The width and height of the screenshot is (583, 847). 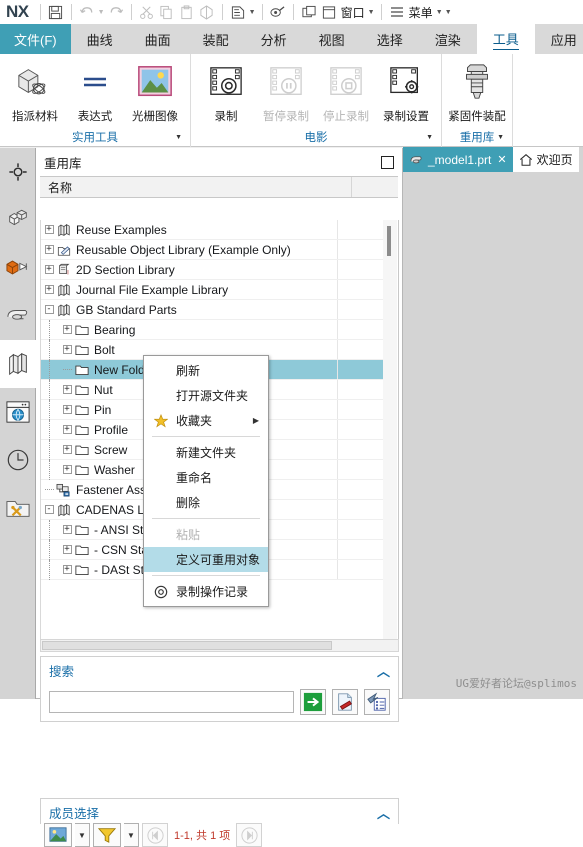 What do you see at coordinates (58, 835) in the screenshot?
I see `view-mode-button` at bounding box center [58, 835].